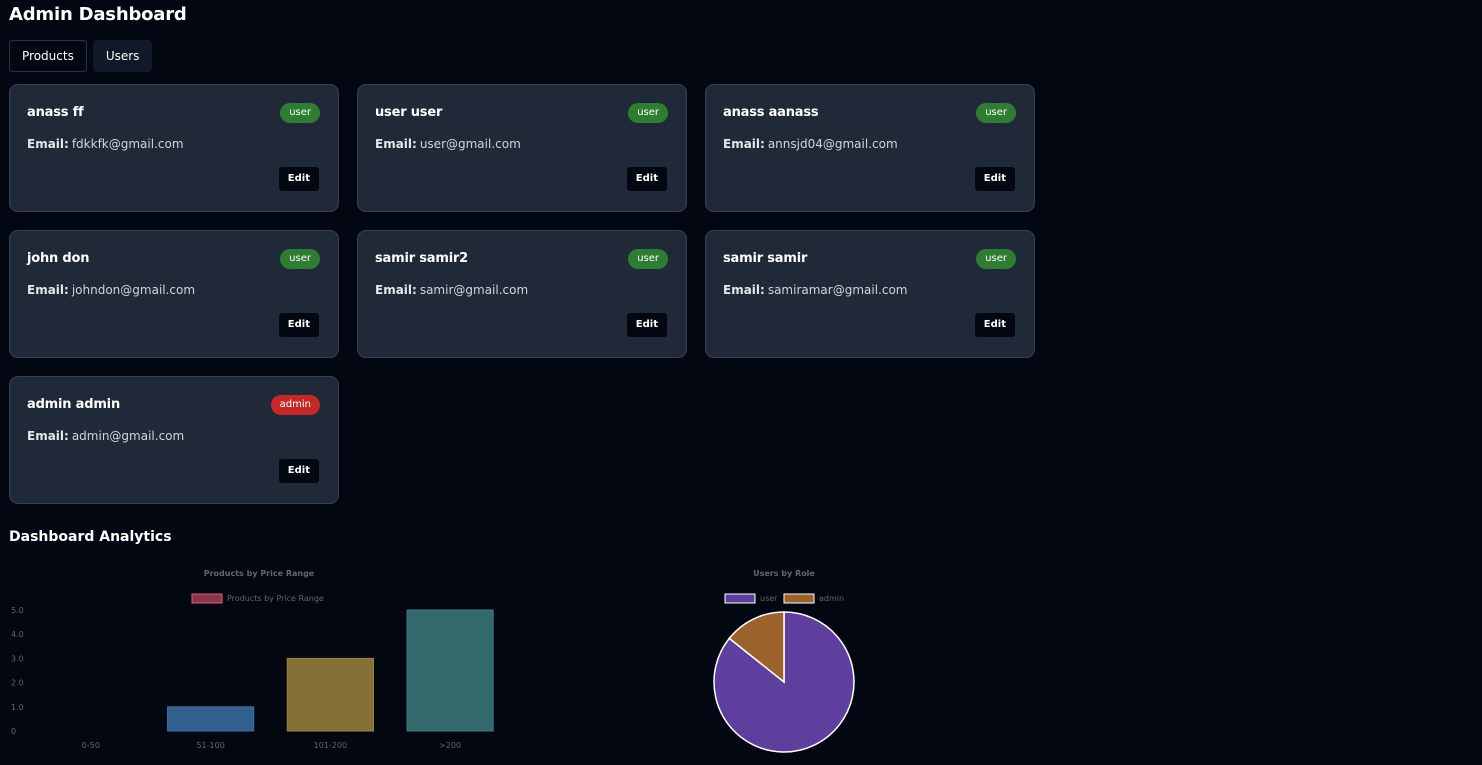 Image resolution: width=1482 pixels, height=765 pixels. What do you see at coordinates (295, 405) in the screenshot?
I see `role-badge: admin` at bounding box center [295, 405].